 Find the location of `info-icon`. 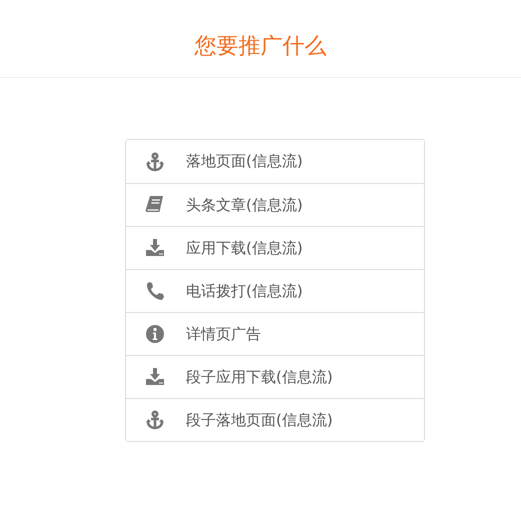

info-icon is located at coordinates (155, 334).